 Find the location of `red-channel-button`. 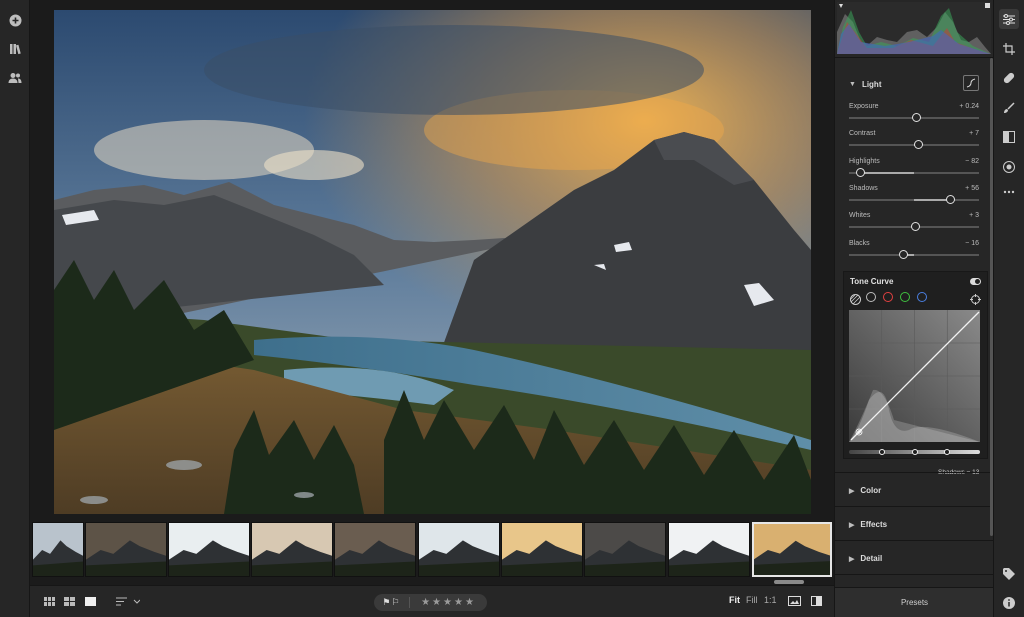

red-channel-button is located at coordinates (888, 297).